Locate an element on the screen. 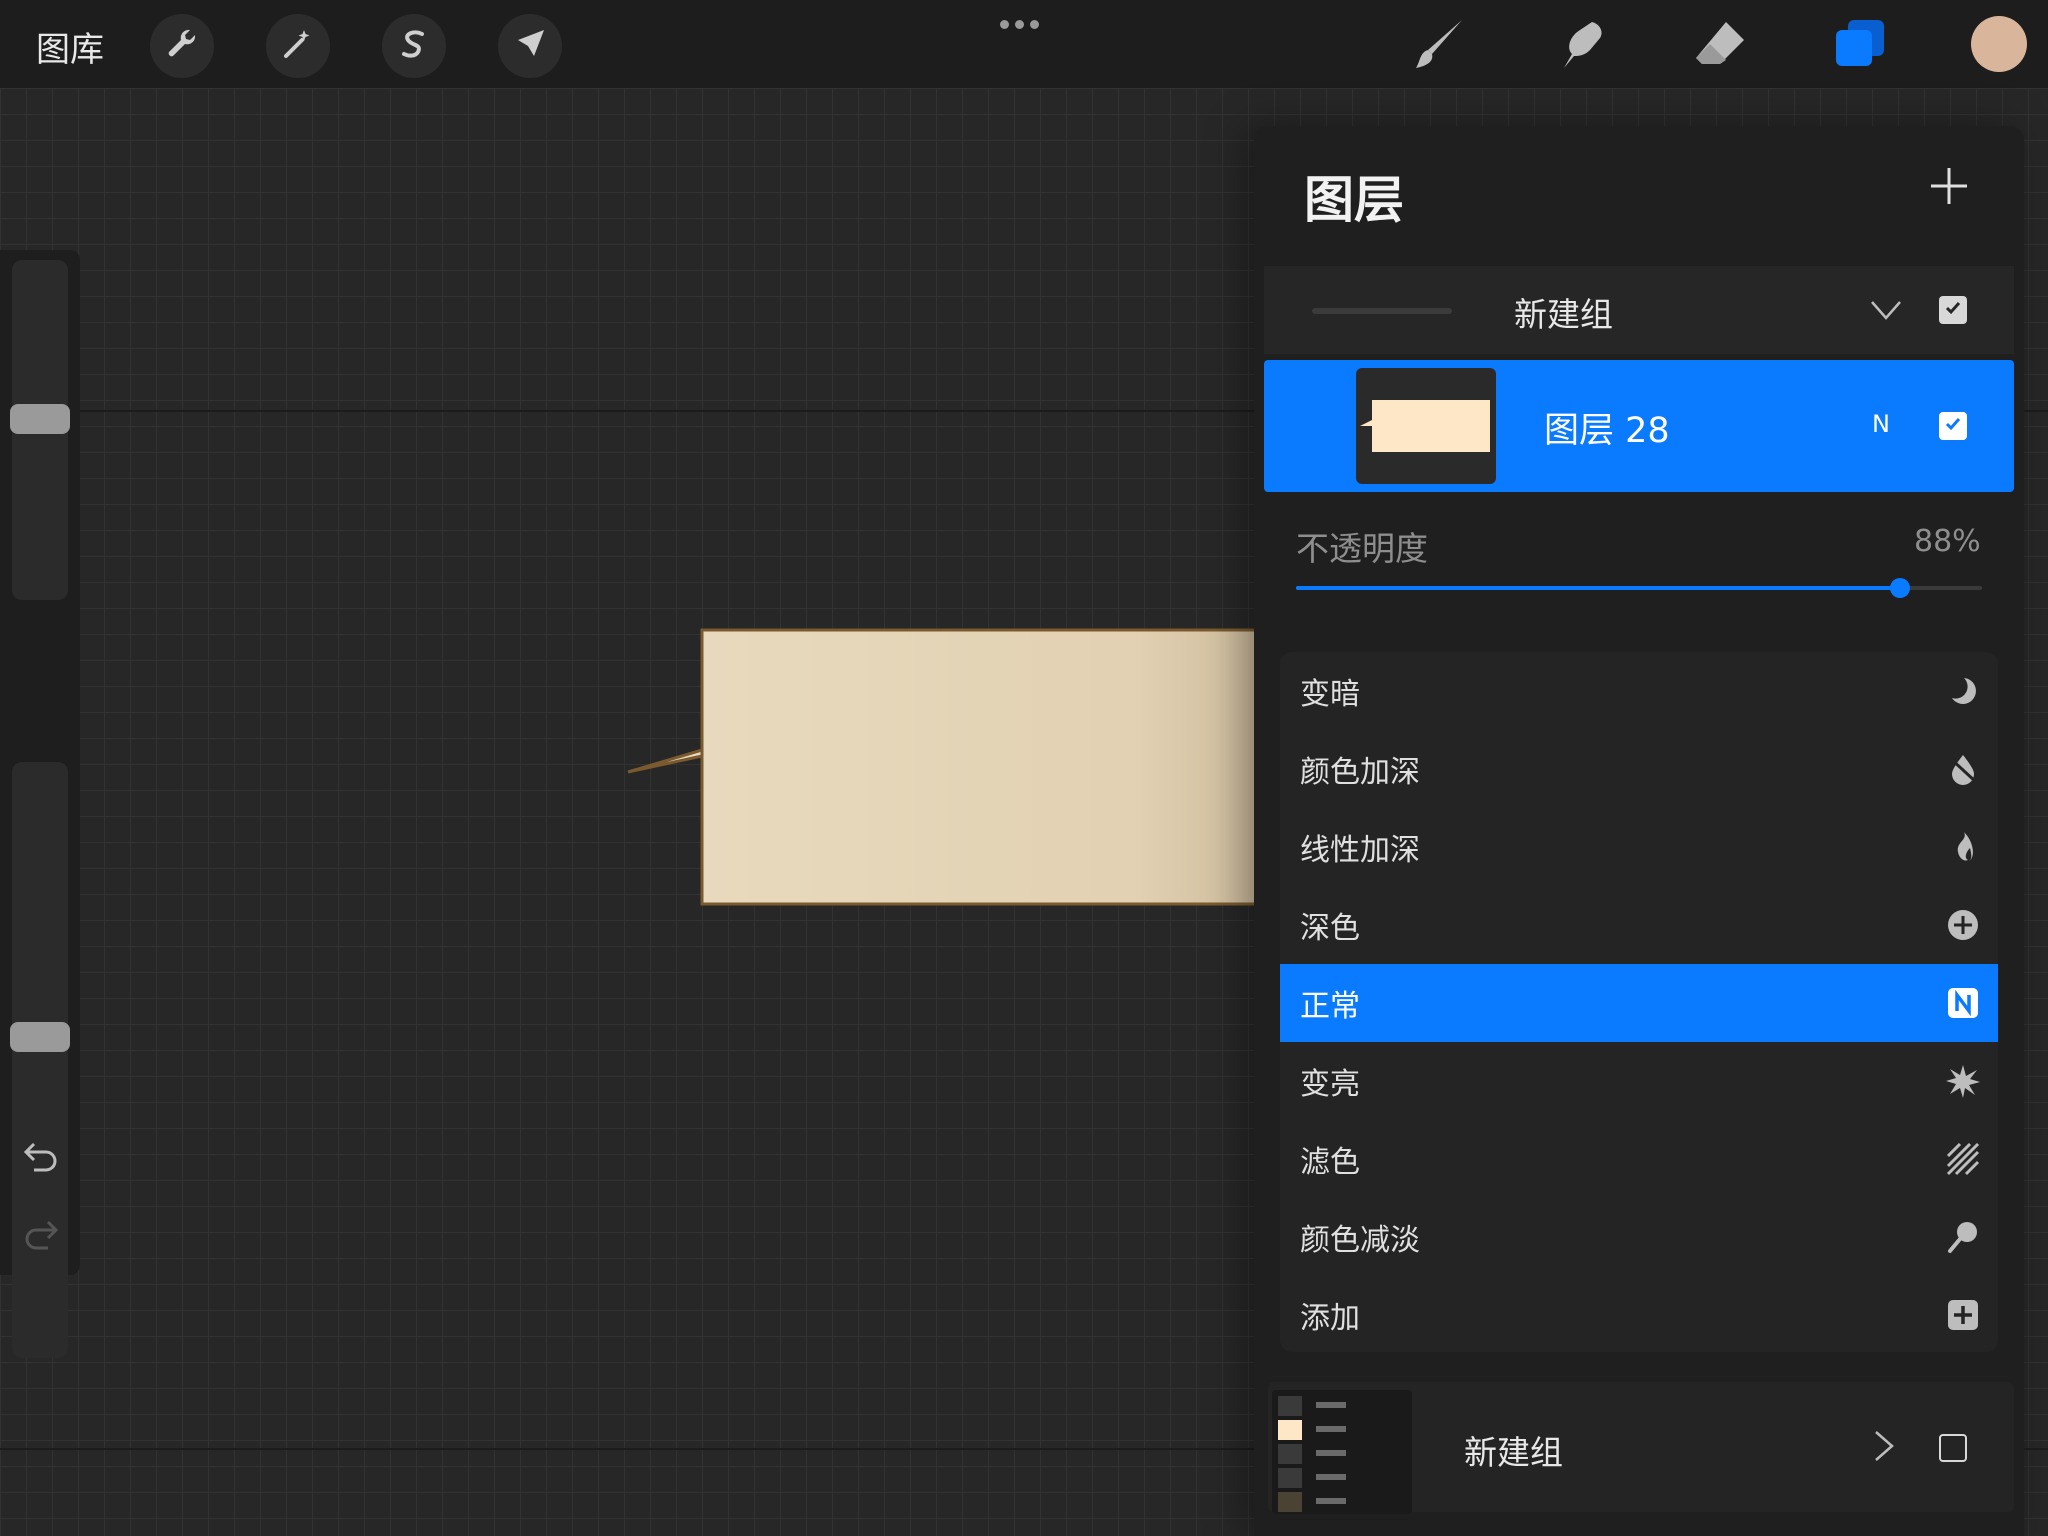 This screenshot has height=1536, width=2048. blend-mode-label: 变暗 is located at coordinates (1330, 694).